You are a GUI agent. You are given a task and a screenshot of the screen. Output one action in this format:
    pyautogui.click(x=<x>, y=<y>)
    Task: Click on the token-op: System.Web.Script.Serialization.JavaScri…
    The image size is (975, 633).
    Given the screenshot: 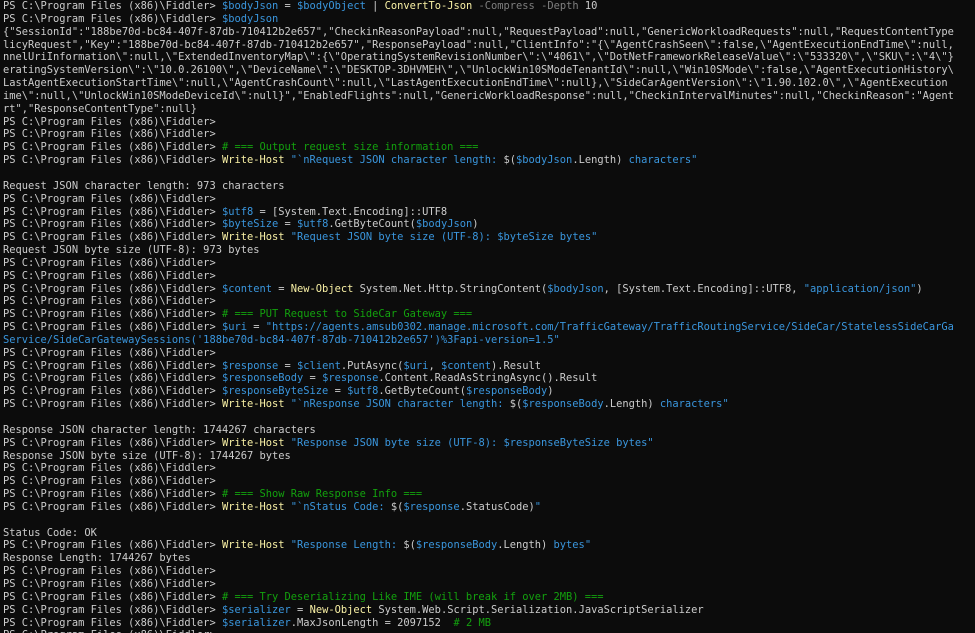 What is the action you would take?
    pyautogui.click(x=538, y=609)
    